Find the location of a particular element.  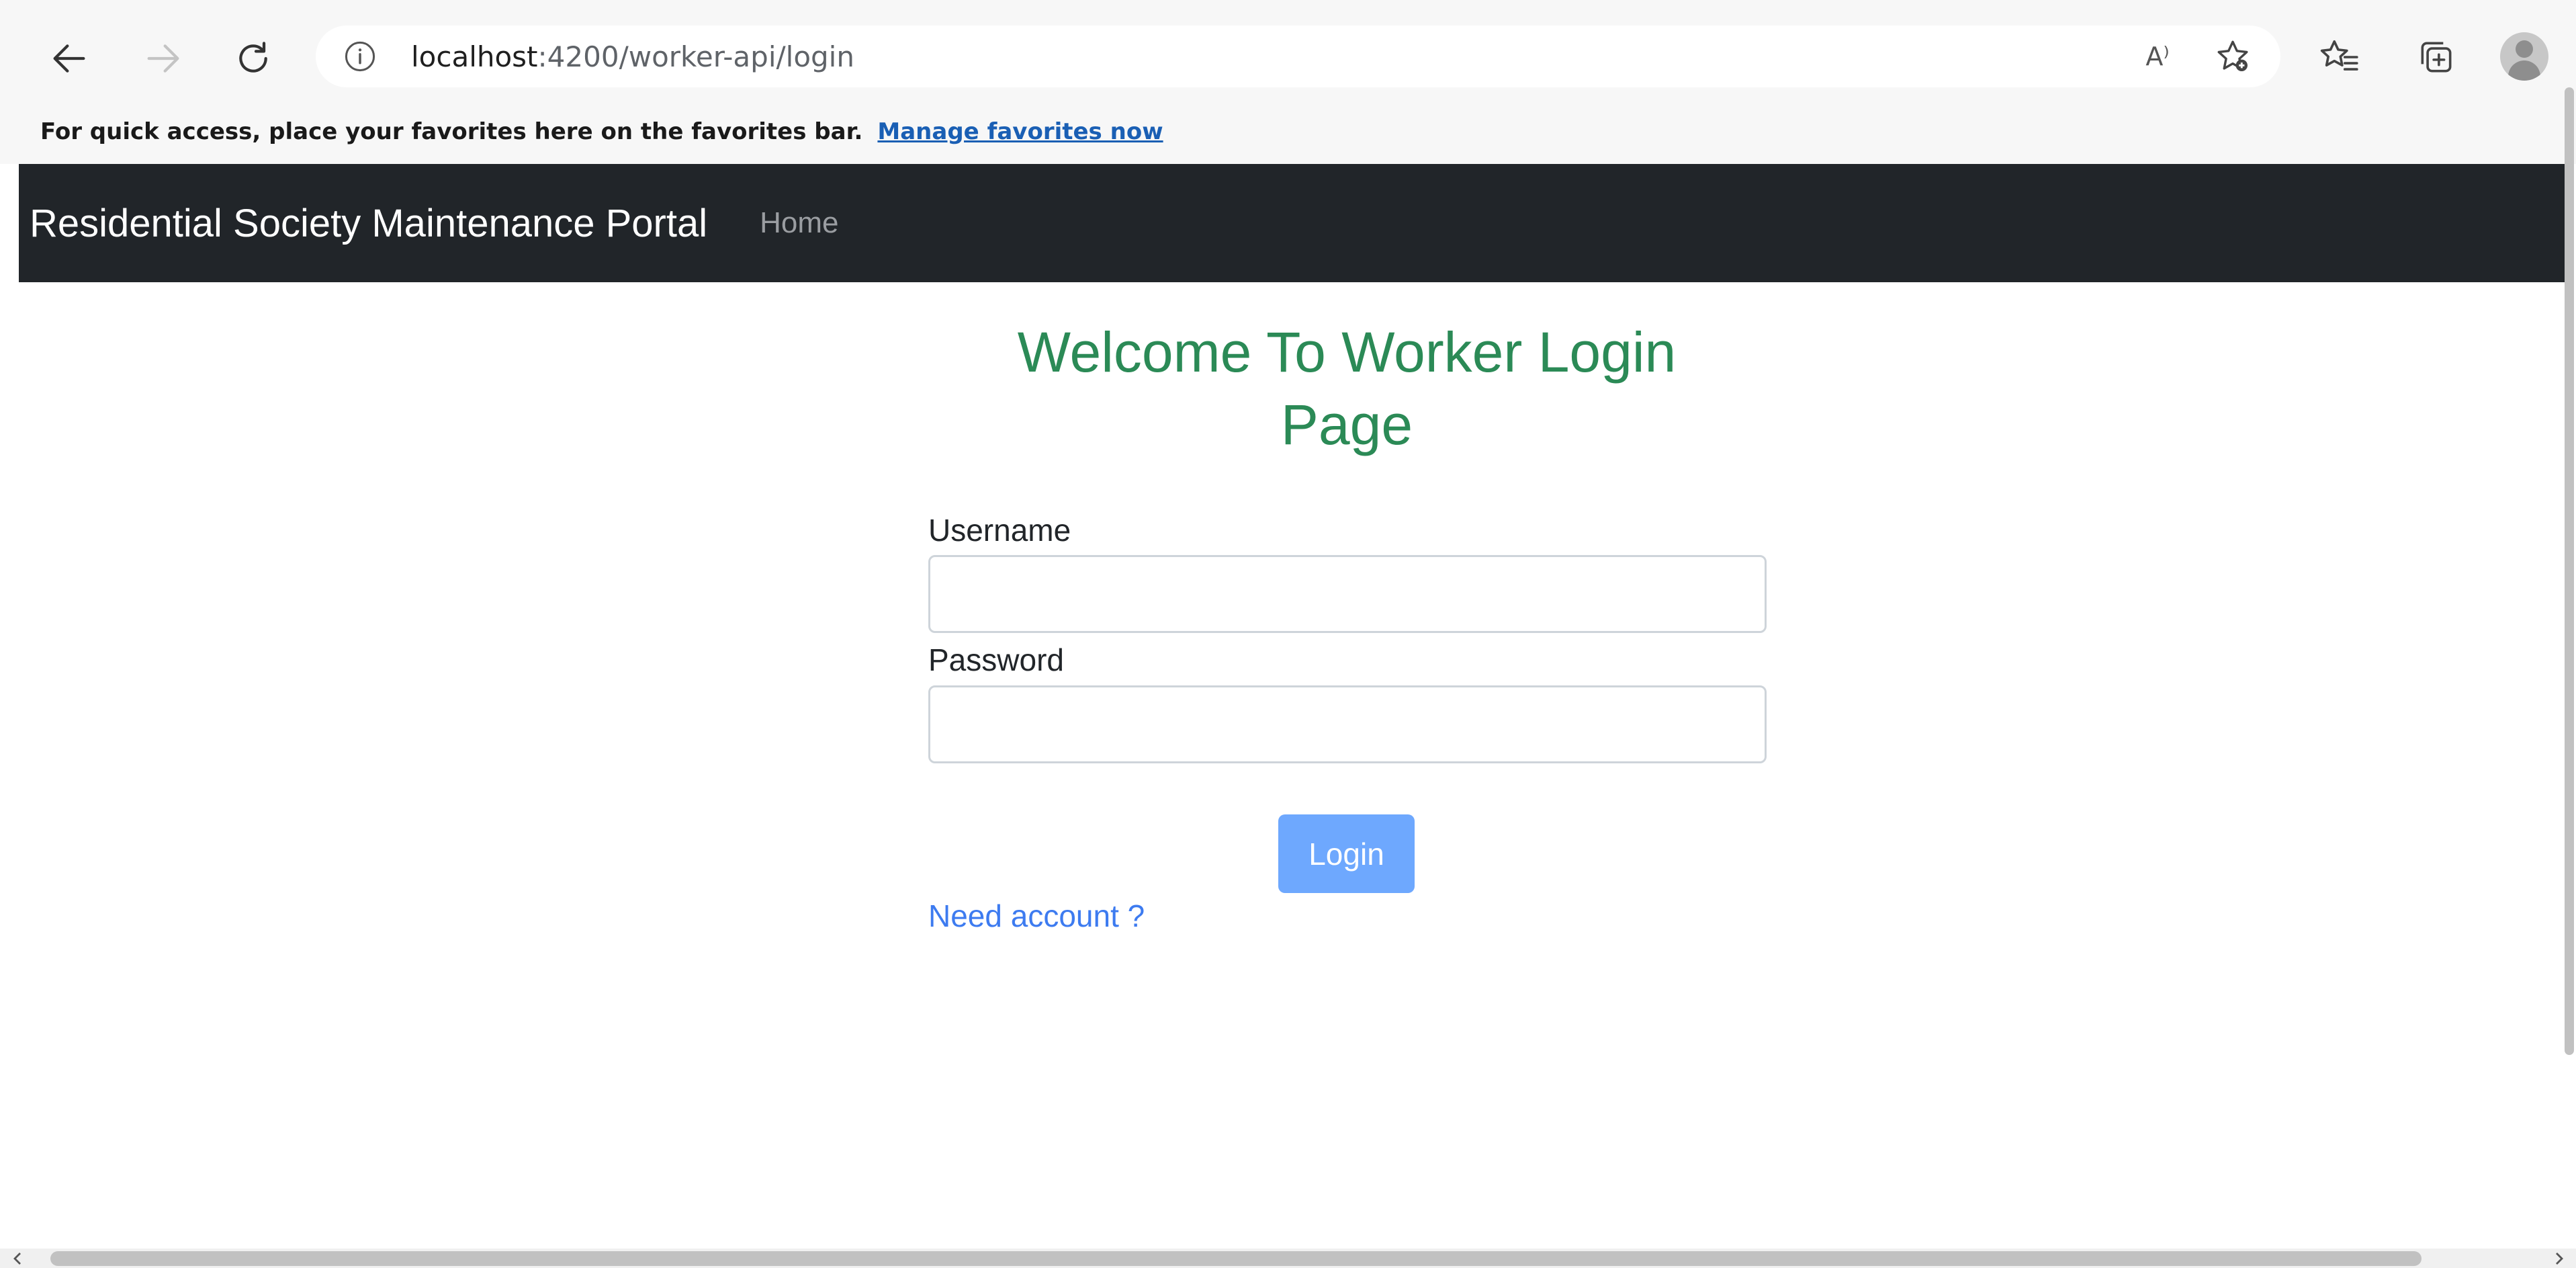

arrow-left-icon is located at coordinates (69, 59).